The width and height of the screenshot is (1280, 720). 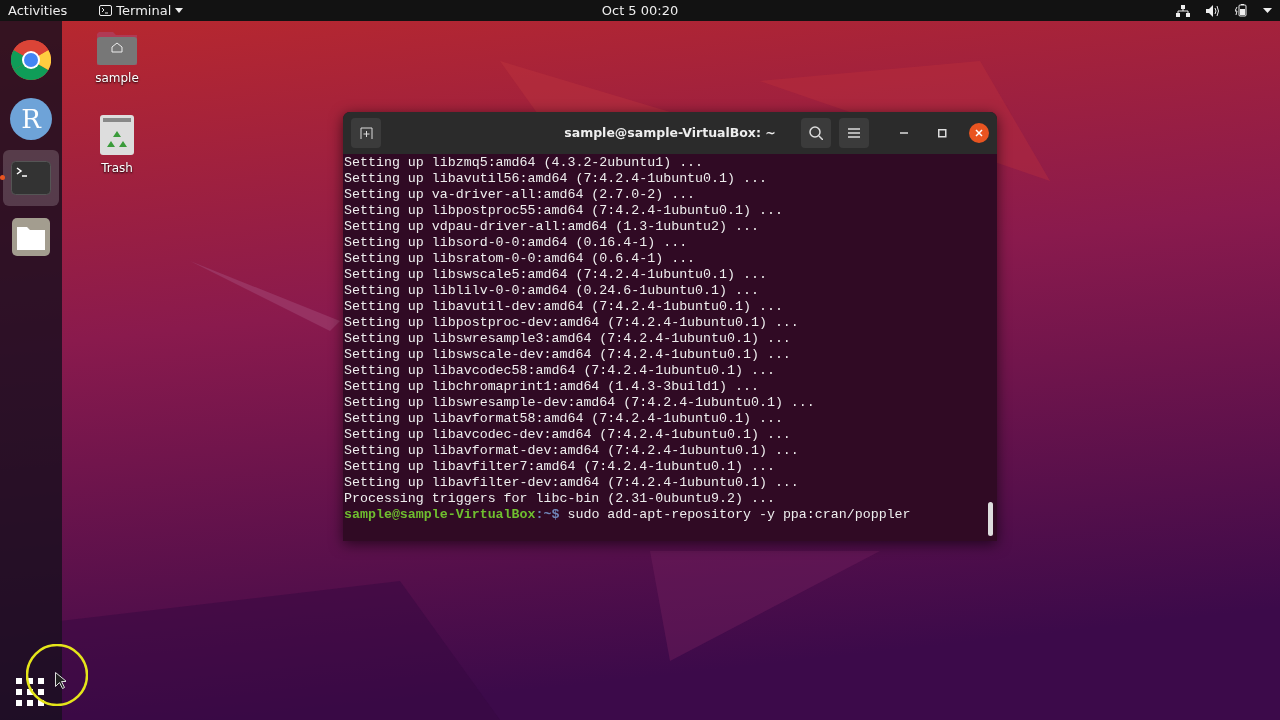 What do you see at coordinates (640, 10) in the screenshot?
I see `clock: Oct 5 00:20` at bounding box center [640, 10].